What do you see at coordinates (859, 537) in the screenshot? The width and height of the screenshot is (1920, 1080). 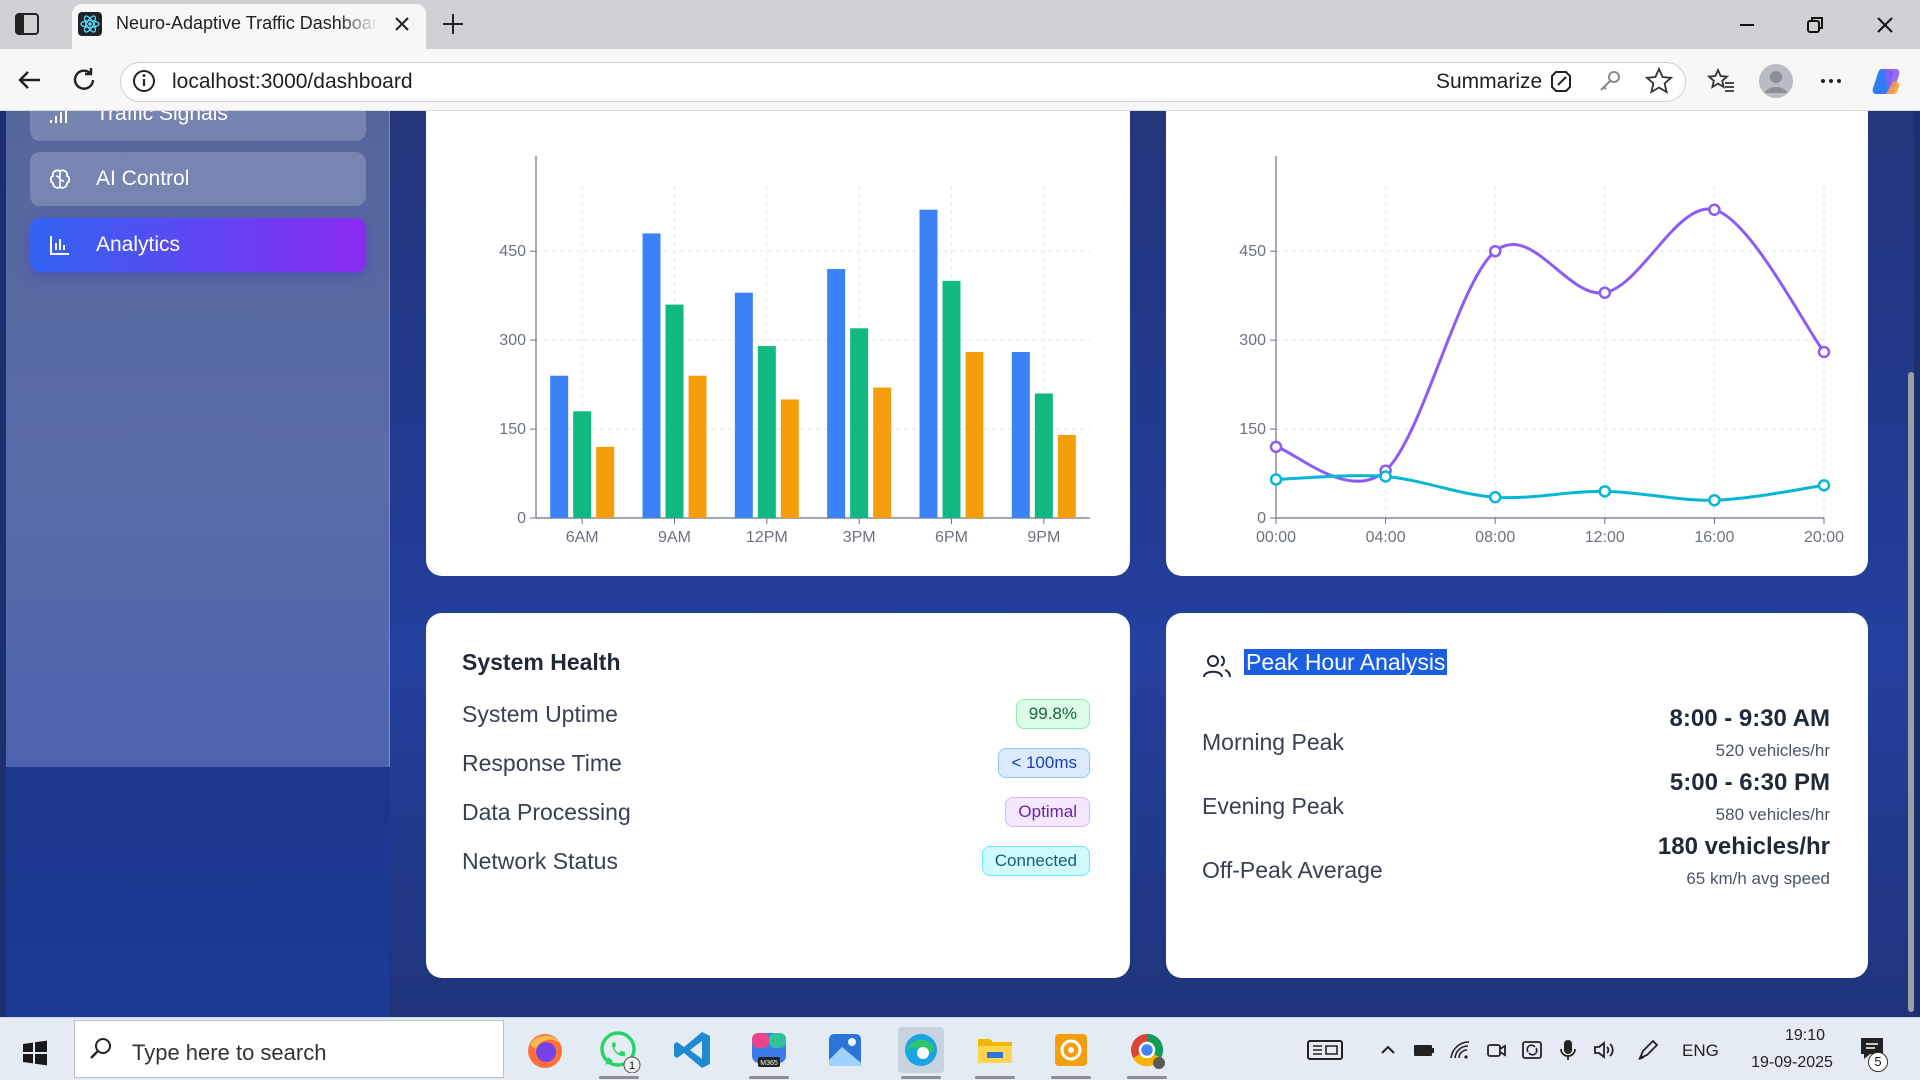 I see `bar-chart-xtick-label: 3PM` at bounding box center [859, 537].